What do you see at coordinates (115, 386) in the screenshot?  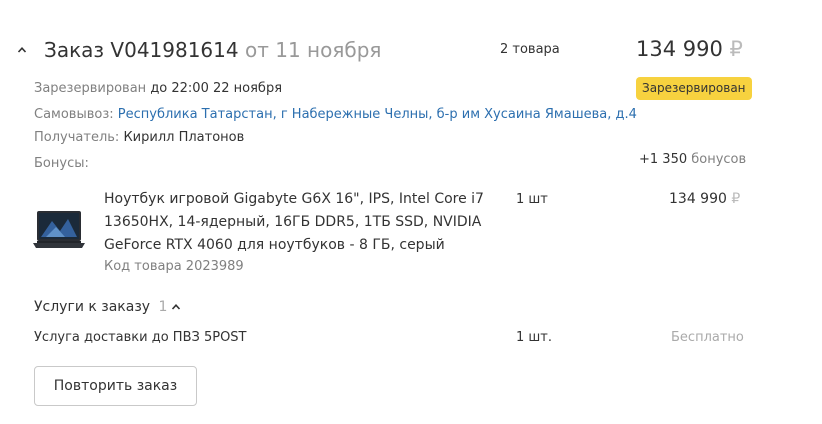 I see `repeat-order-button: Повторить заказ` at bounding box center [115, 386].